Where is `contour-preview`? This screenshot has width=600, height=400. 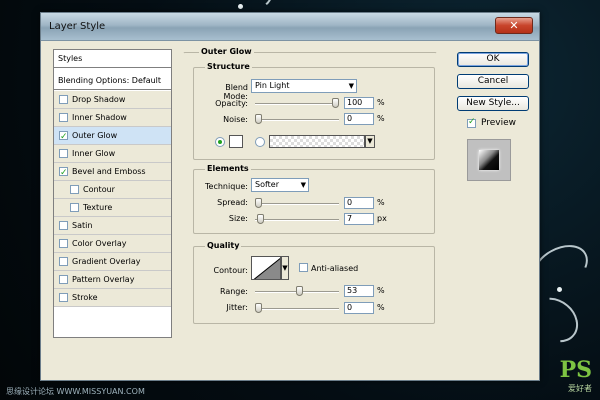
contour-preview is located at coordinates (266, 268).